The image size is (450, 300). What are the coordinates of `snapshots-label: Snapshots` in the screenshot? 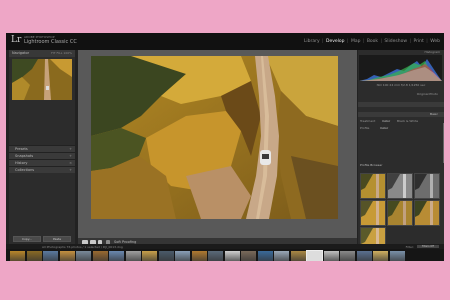 It's located at (24, 155).